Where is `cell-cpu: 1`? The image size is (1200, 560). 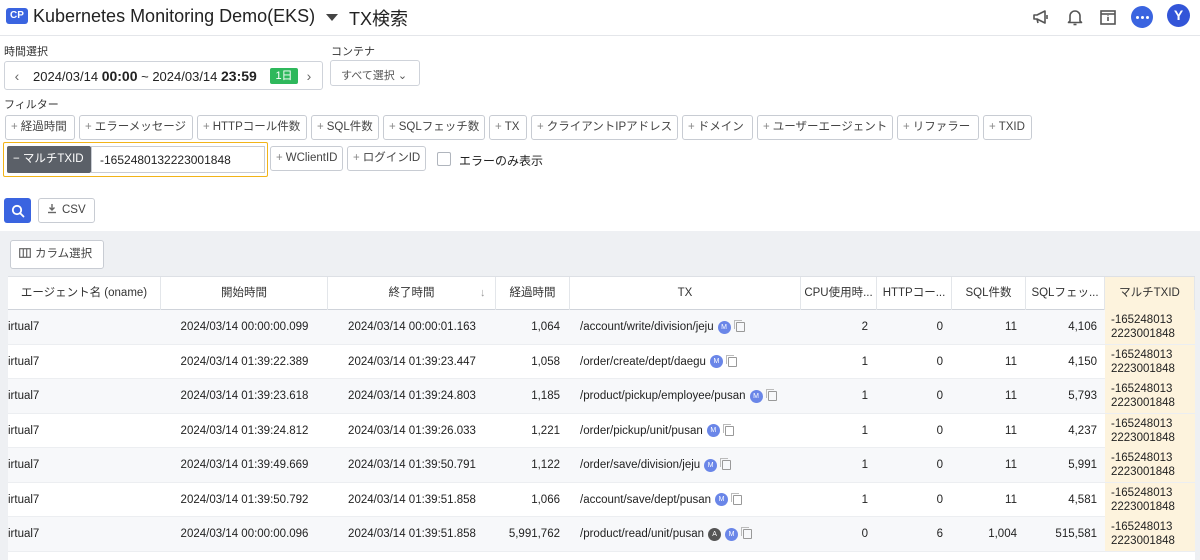 cell-cpu: 1 is located at coordinates (864, 499).